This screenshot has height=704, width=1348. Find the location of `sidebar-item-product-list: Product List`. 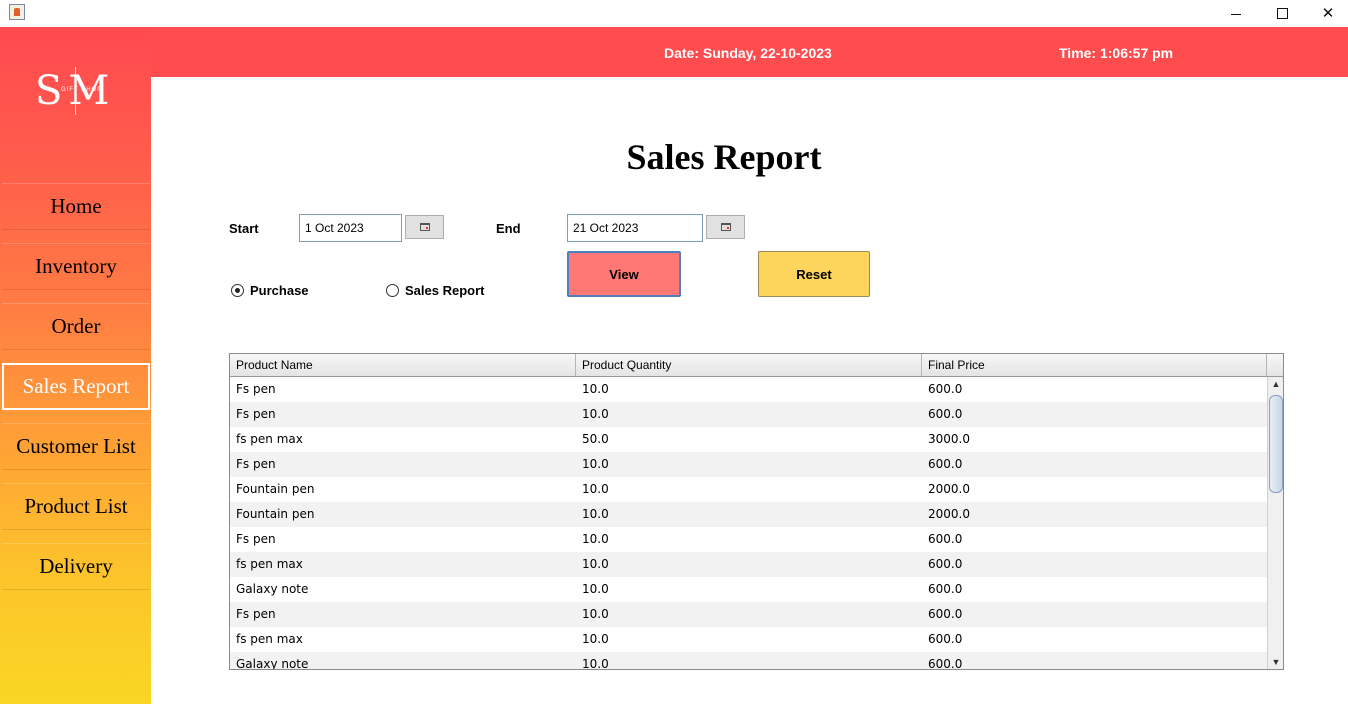

sidebar-item-product-list: Product List is located at coordinates (76, 506).